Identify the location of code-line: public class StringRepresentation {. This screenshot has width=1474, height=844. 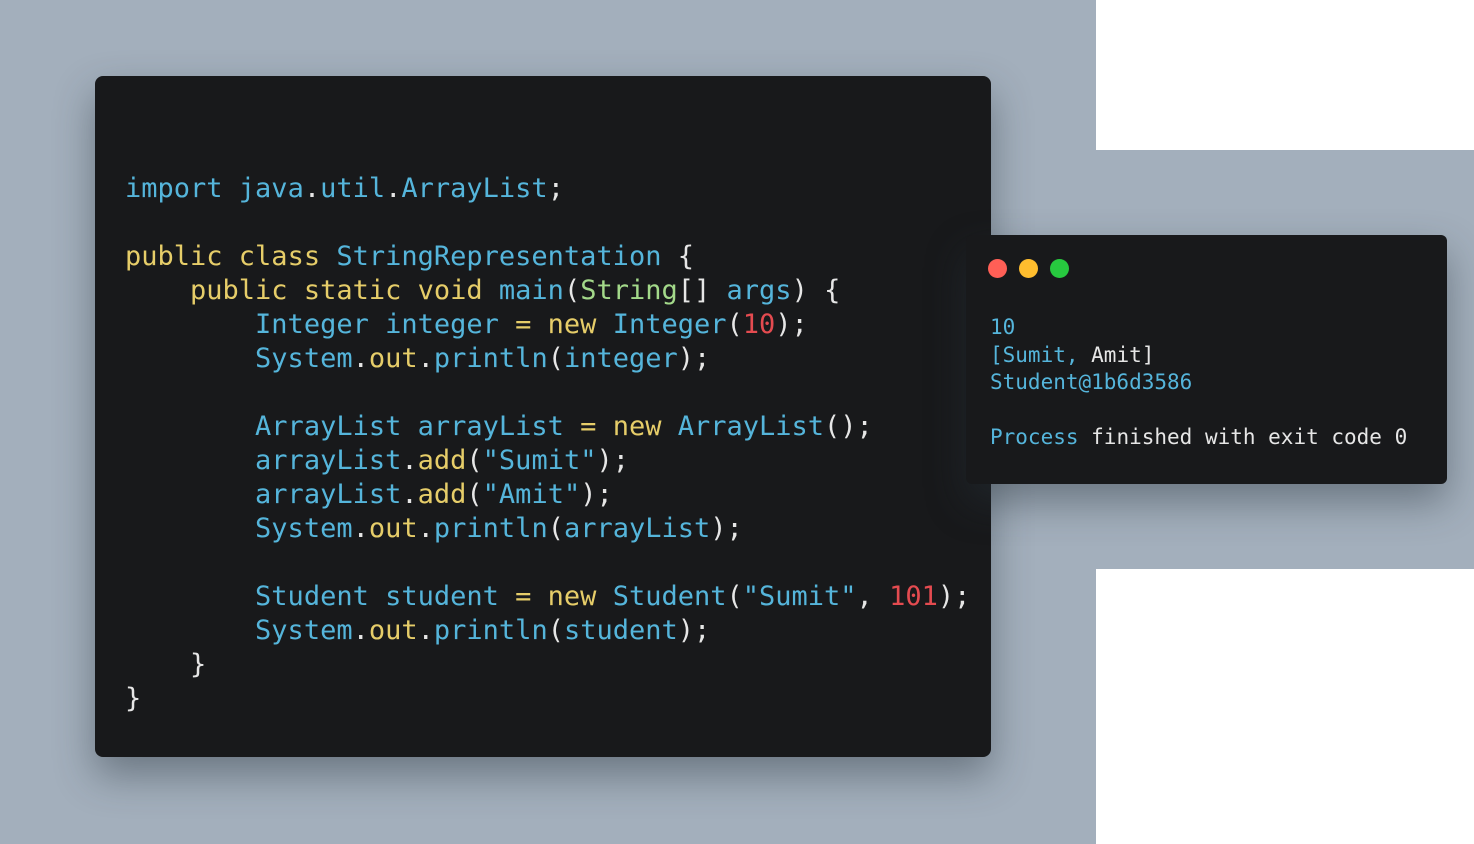
(547, 257).